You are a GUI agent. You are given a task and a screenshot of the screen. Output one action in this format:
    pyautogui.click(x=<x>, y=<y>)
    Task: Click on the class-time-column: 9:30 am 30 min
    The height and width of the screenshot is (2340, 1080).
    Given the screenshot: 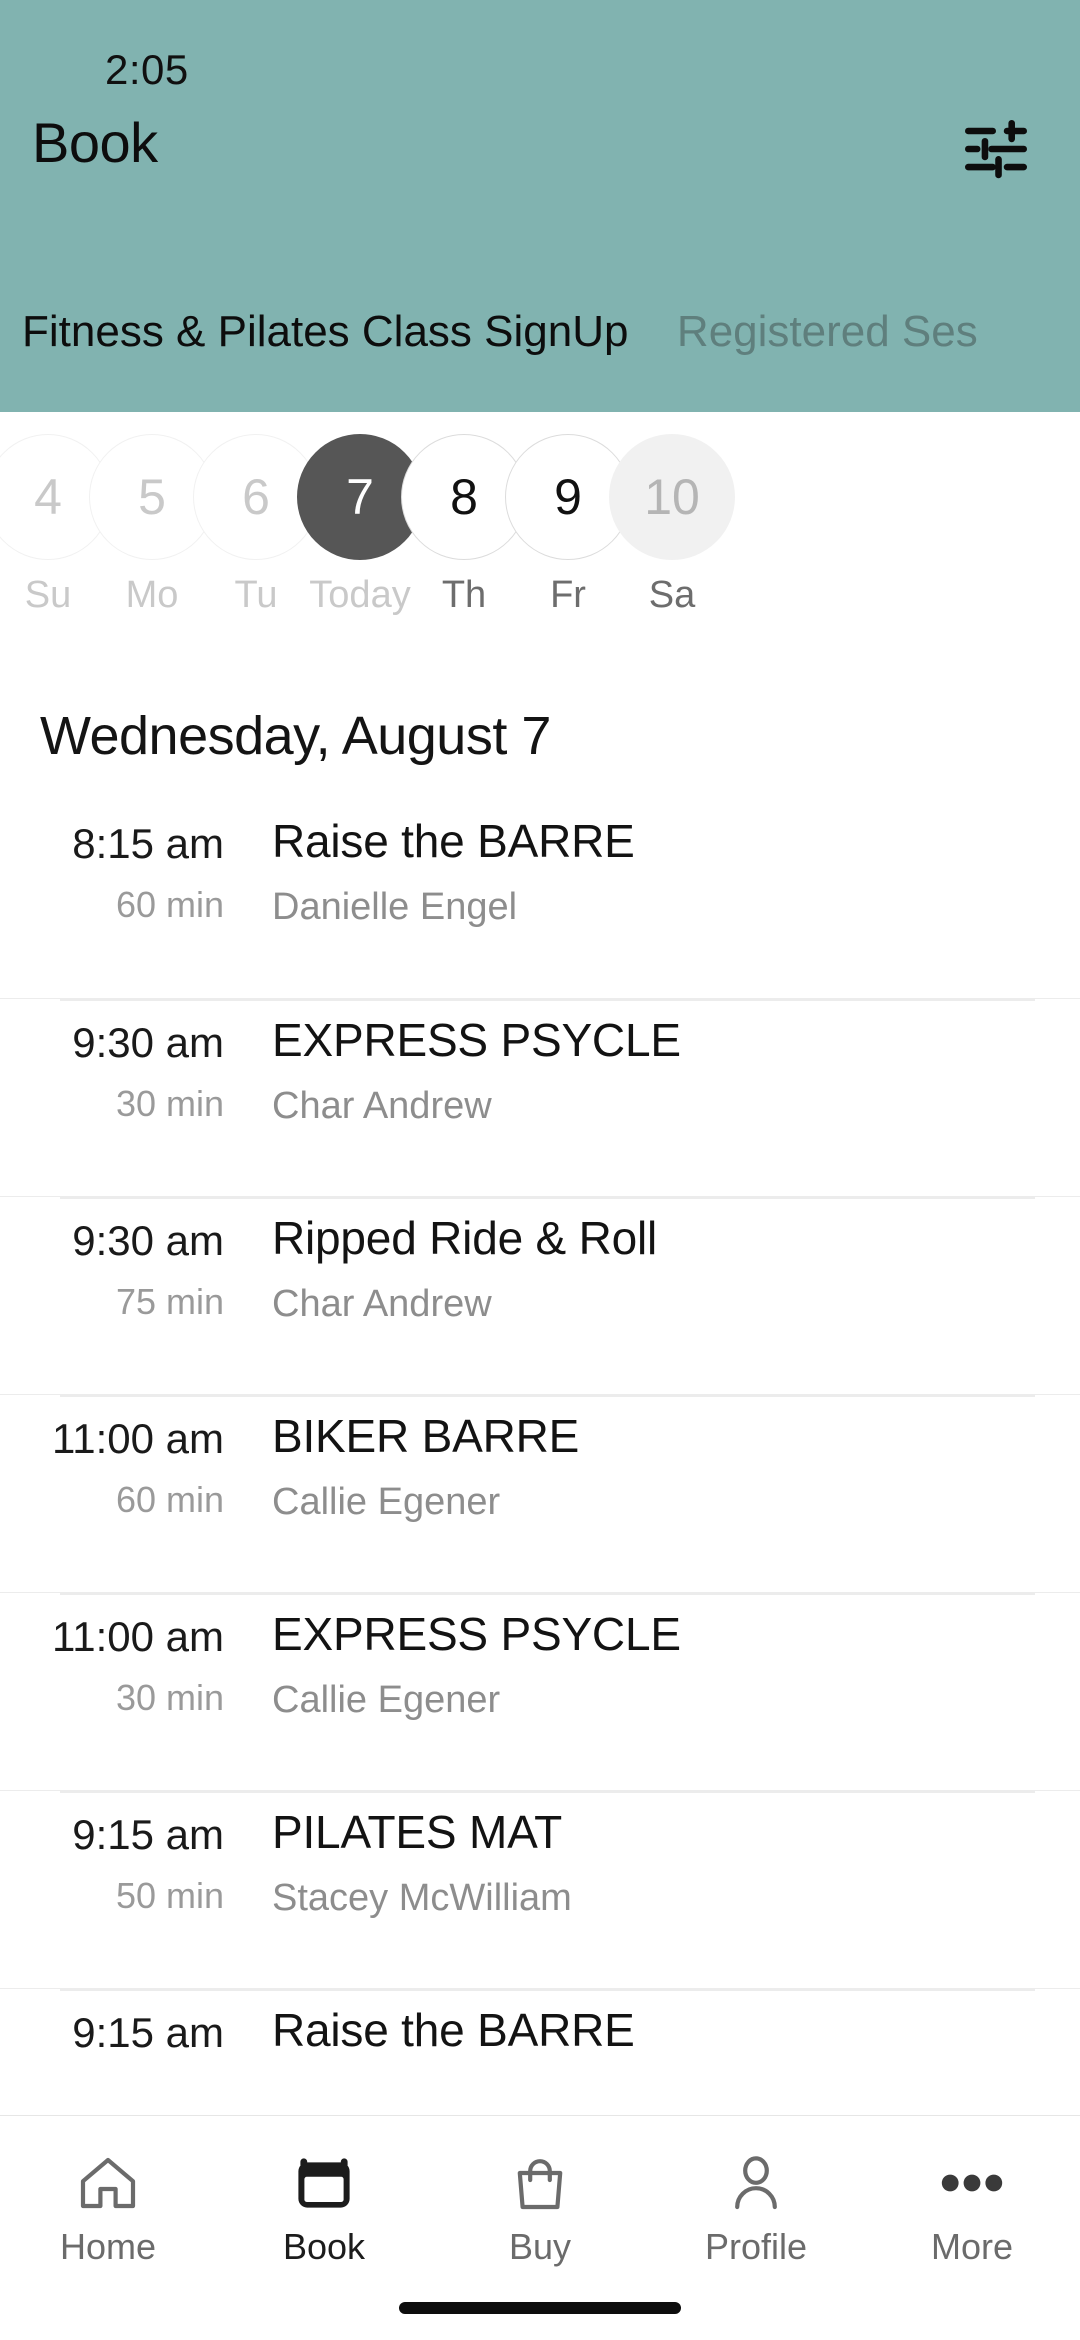 What is the action you would take?
    pyautogui.click(x=112, y=1062)
    